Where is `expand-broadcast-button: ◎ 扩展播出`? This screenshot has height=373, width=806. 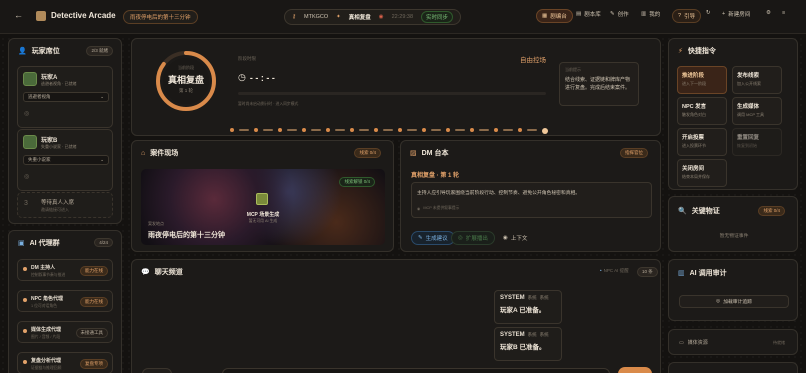
expand-broadcast-button: ◎ 扩展播出 is located at coordinates (473, 238).